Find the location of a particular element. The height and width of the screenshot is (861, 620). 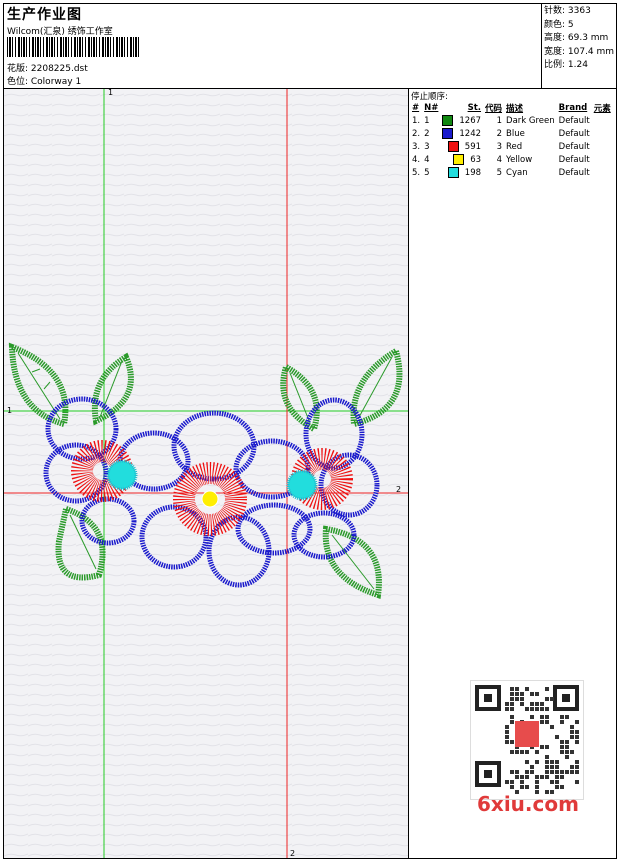

cell-description: Blue is located at coordinates (515, 133).